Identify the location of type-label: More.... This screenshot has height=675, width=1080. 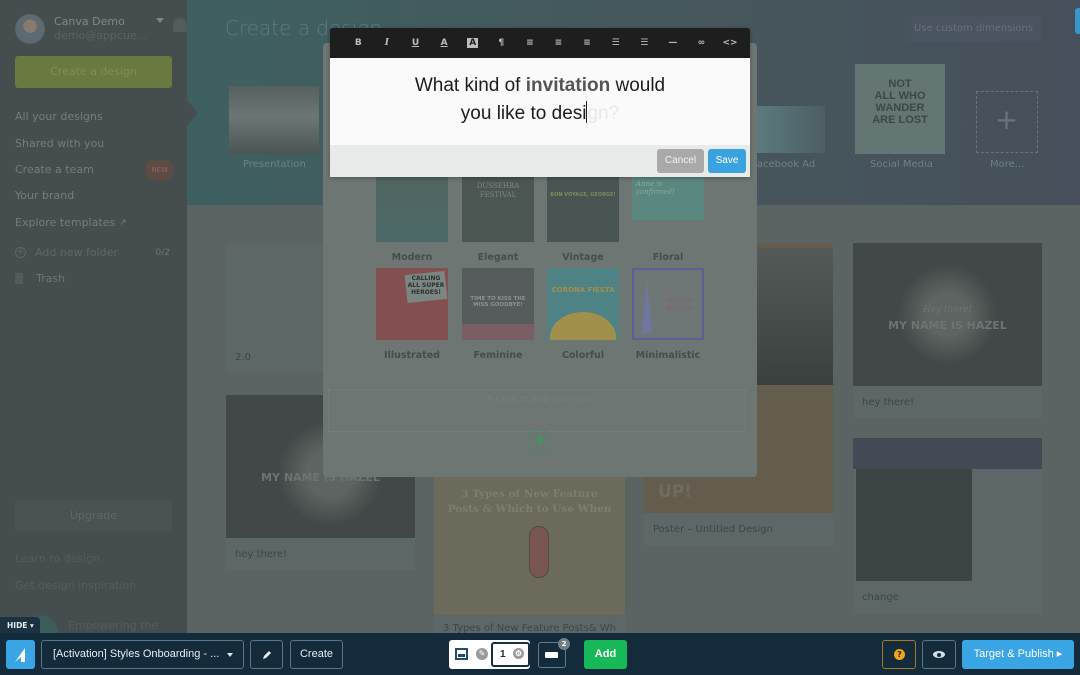
(1007, 164).